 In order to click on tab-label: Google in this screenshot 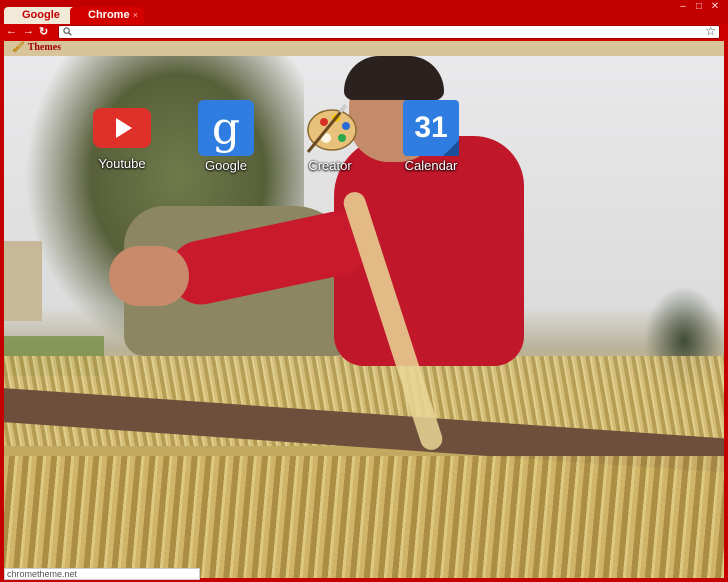, I will do `click(41, 15)`.